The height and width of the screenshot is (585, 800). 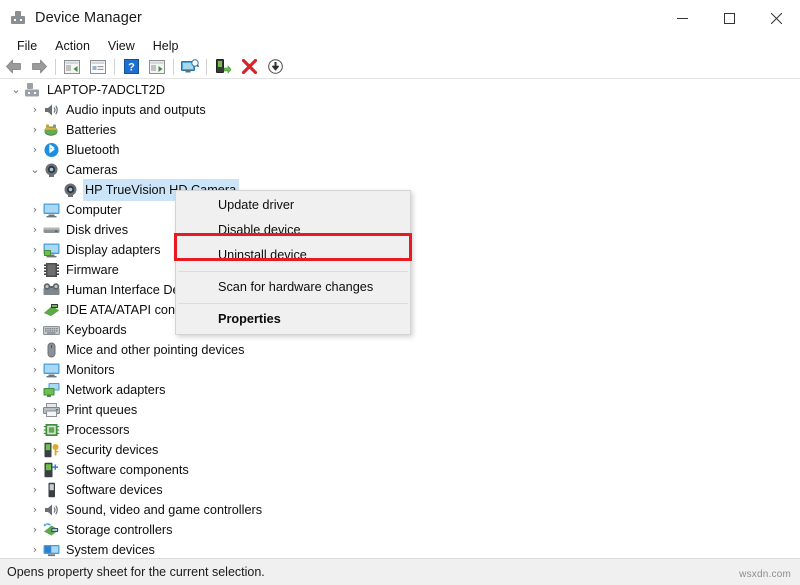 I want to click on uninstall-device-icon, so click(x=249, y=67).